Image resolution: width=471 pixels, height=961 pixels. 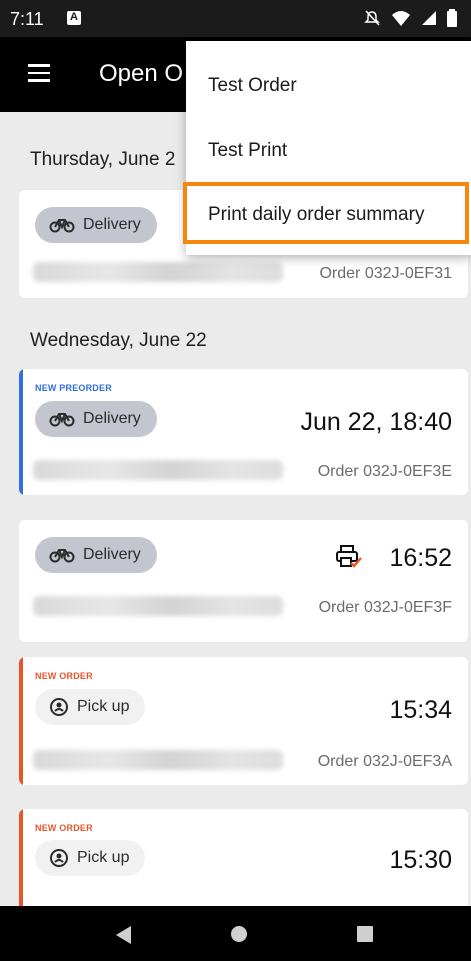 I want to click on menu-item-test-order: Test Order, so click(x=252, y=86).